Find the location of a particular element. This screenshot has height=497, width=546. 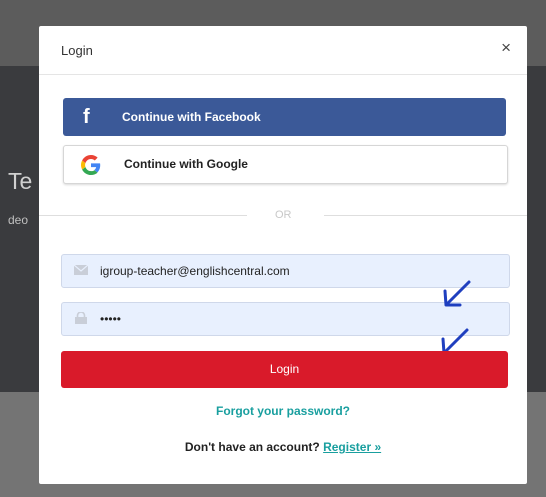

divider-line-right is located at coordinates (425, 215).